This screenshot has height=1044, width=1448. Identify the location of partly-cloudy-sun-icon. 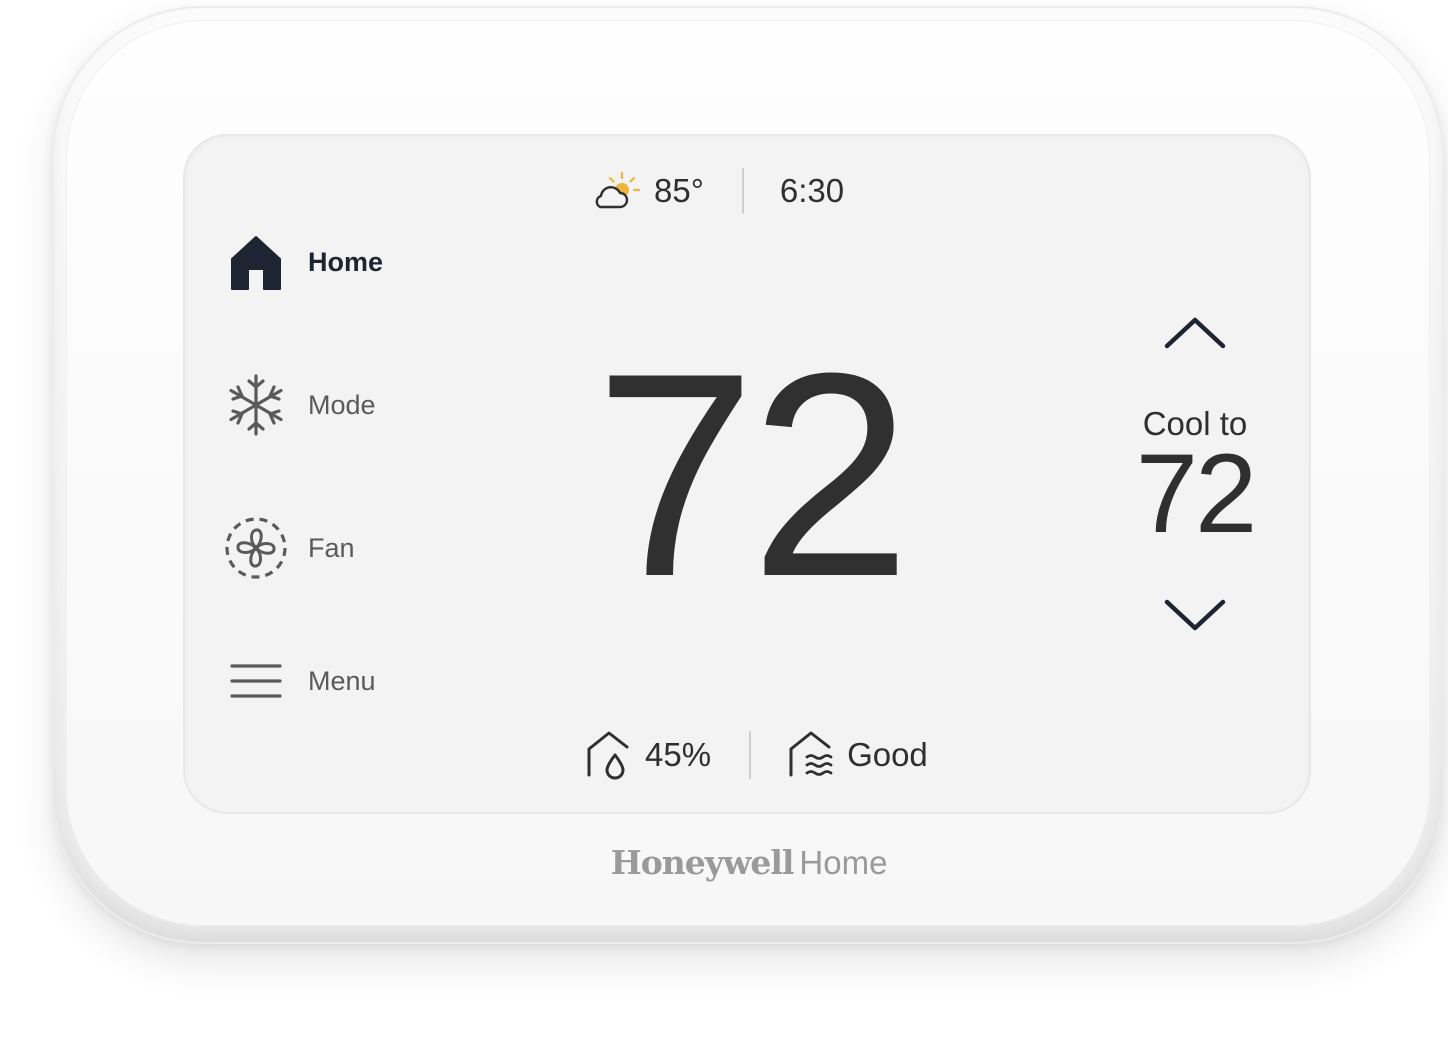
(618, 190).